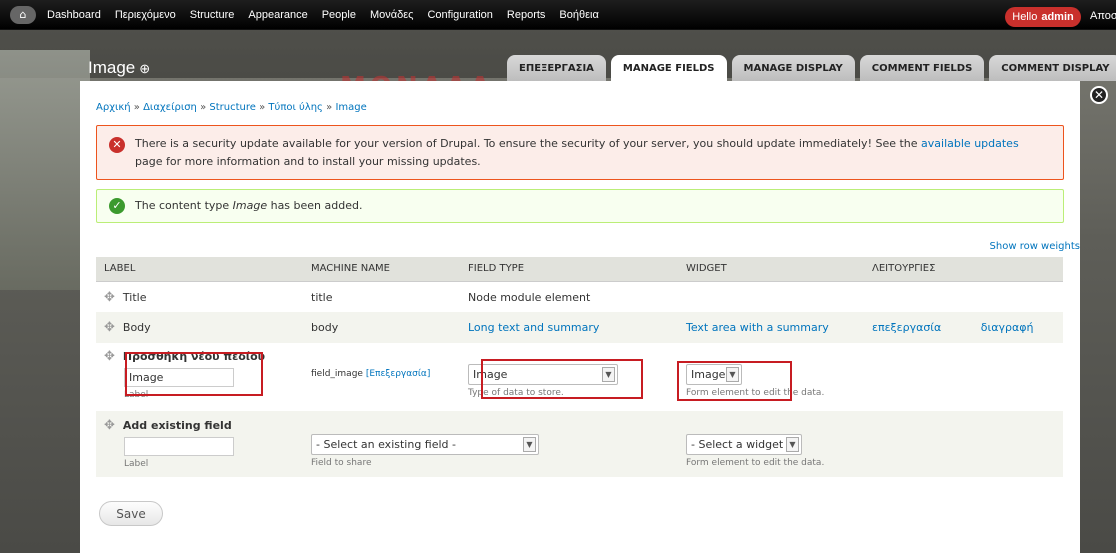 The height and width of the screenshot is (553, 1116). What do you see at coordinates (490, 374) in the screenshot?
I see `field-type-value: Image` at bounding box center [490, 374].